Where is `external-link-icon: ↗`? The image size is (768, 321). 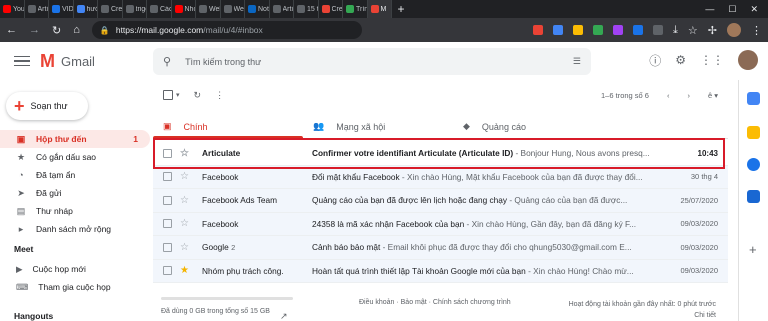 external-link-icon: ↗ is located at coordinates (284, 316).